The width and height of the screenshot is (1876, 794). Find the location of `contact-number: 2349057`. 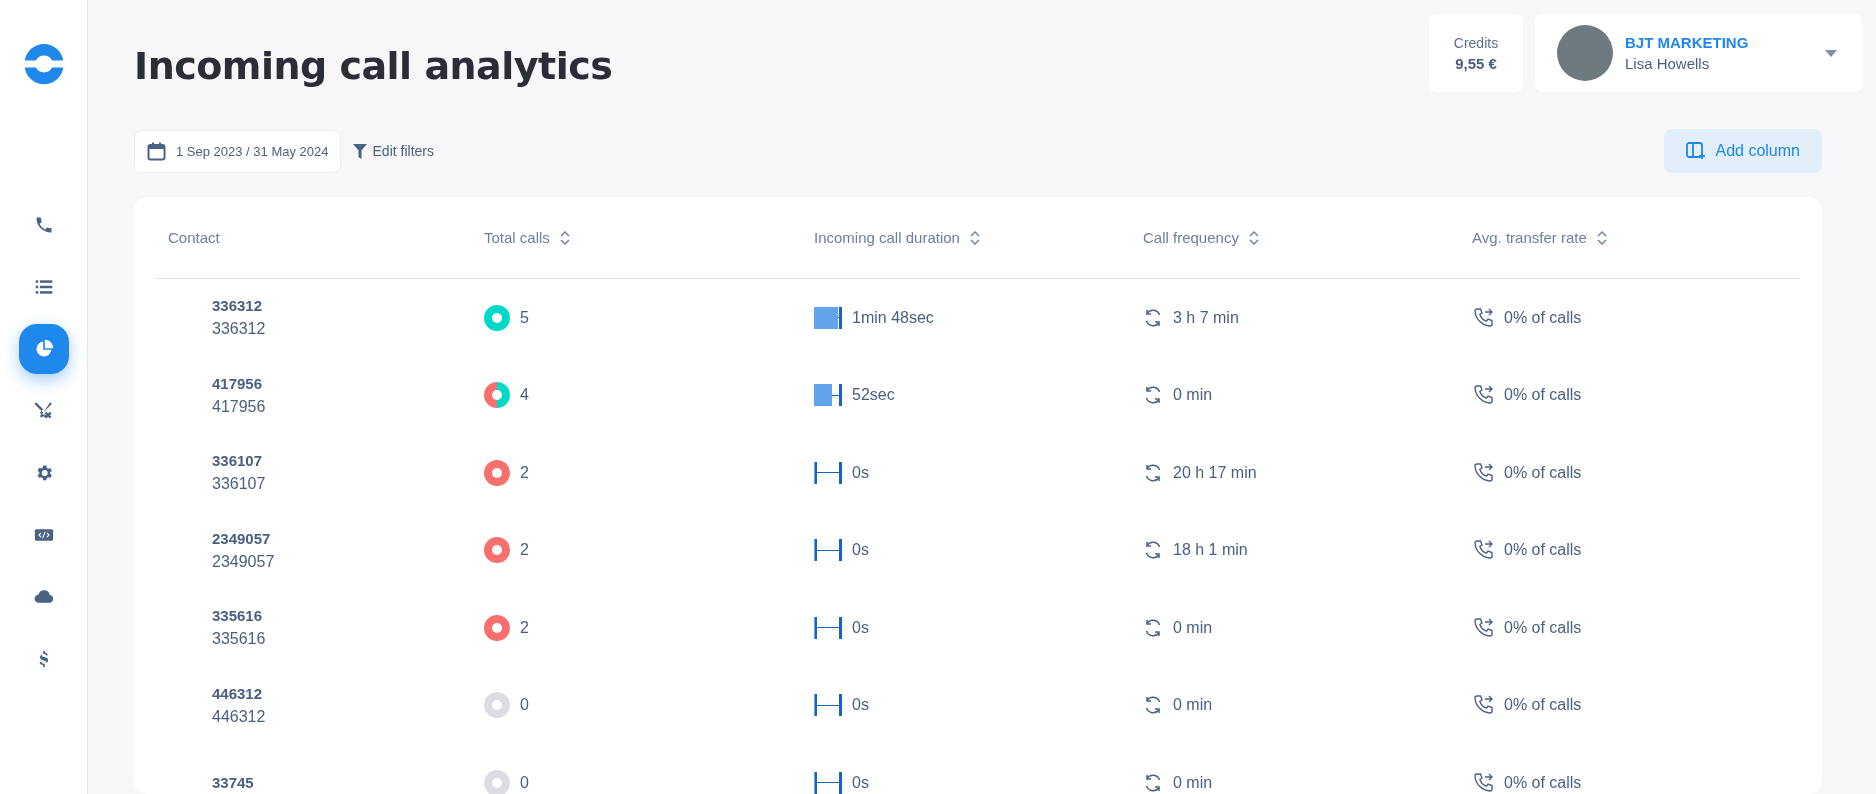

contact-number: 2349057 is located at coordinates (244, 561).